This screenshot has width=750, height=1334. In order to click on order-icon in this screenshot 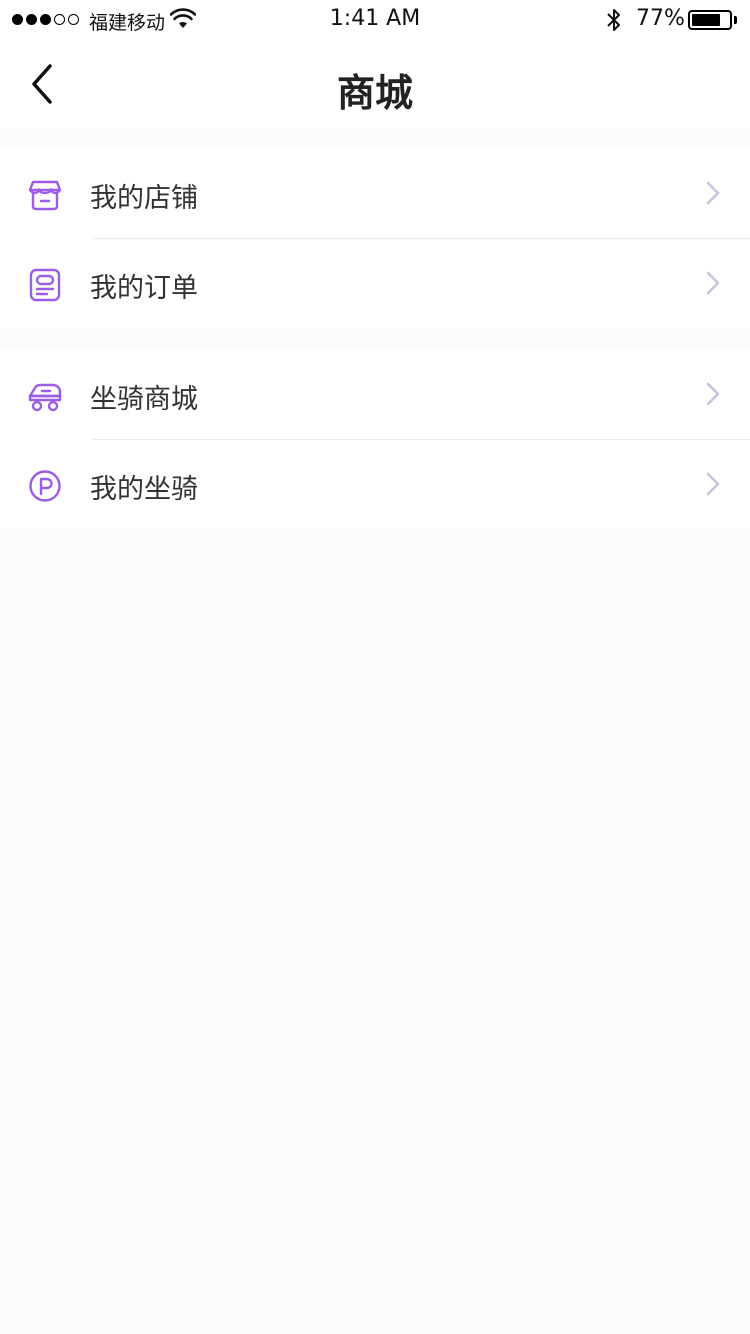, I will do `click(45, 285)`.